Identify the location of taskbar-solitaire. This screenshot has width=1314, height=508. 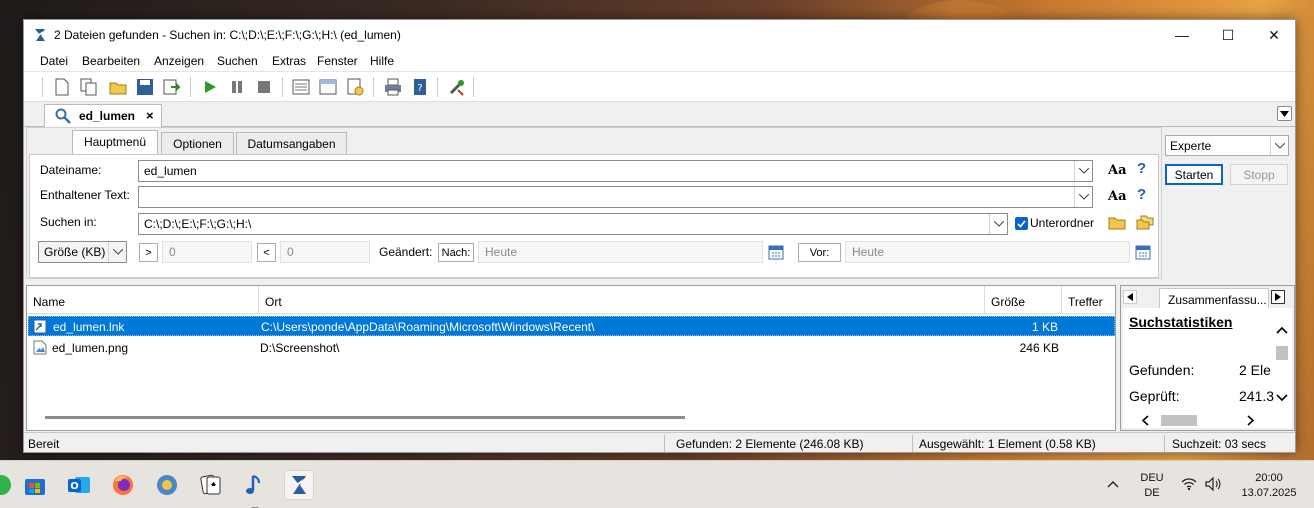
(211, 485).